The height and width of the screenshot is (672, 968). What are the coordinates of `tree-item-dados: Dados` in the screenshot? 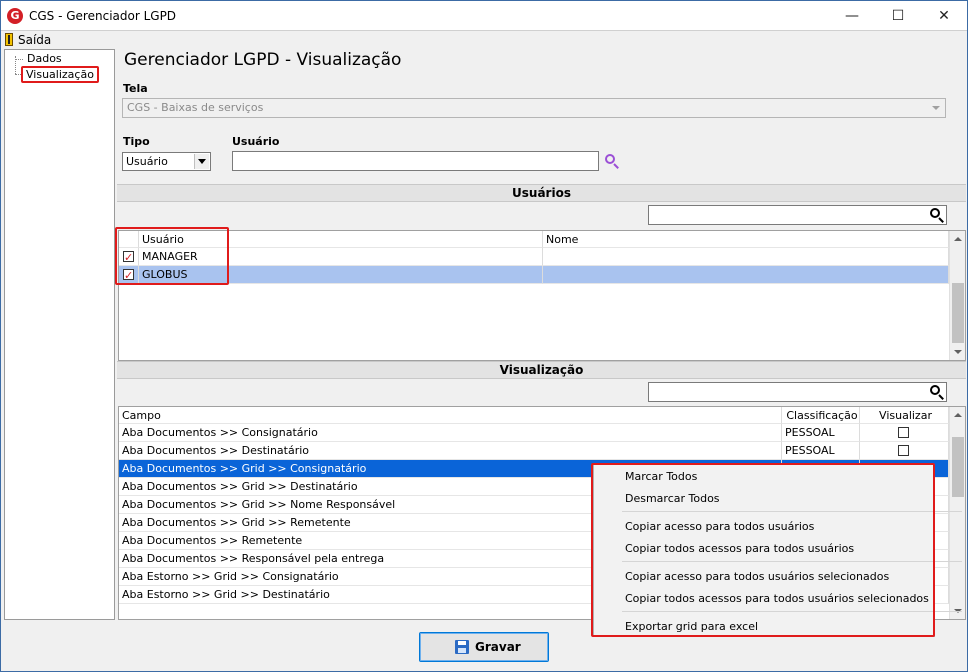 It's located at (44, 58).